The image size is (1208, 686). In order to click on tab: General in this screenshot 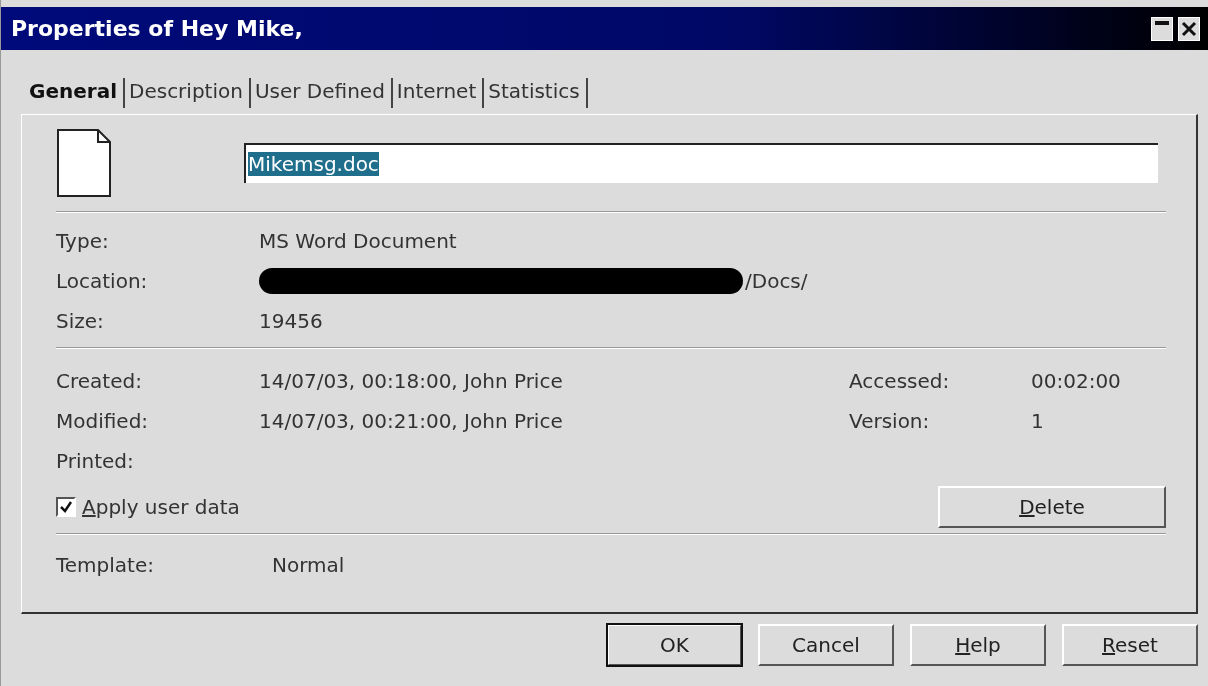, I will do `click(75, 93)`.